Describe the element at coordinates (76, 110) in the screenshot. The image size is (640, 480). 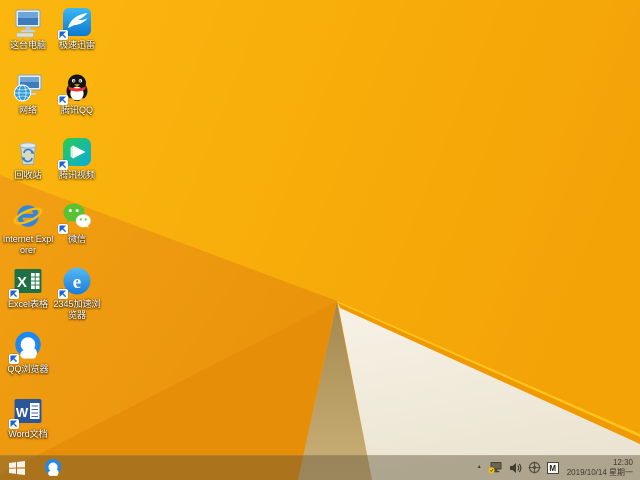
I see `icon-label: 腾讯QQ` at that location.